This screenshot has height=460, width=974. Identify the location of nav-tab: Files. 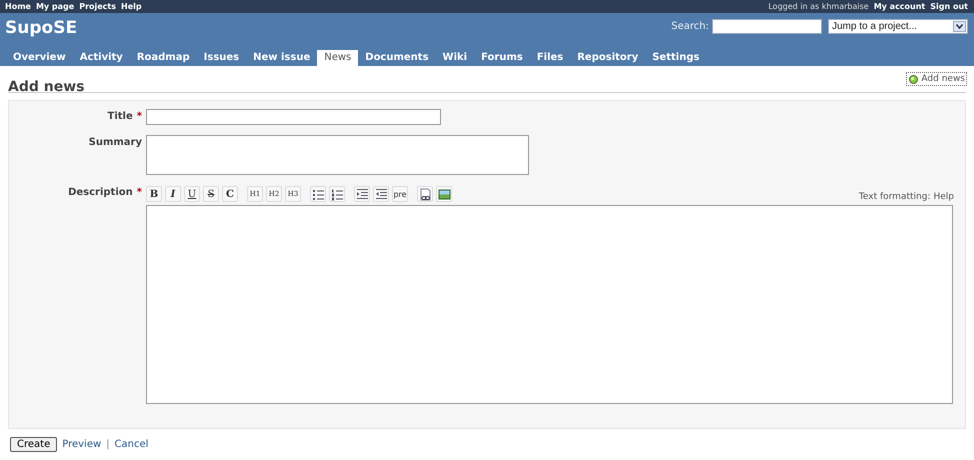
(550, 58).